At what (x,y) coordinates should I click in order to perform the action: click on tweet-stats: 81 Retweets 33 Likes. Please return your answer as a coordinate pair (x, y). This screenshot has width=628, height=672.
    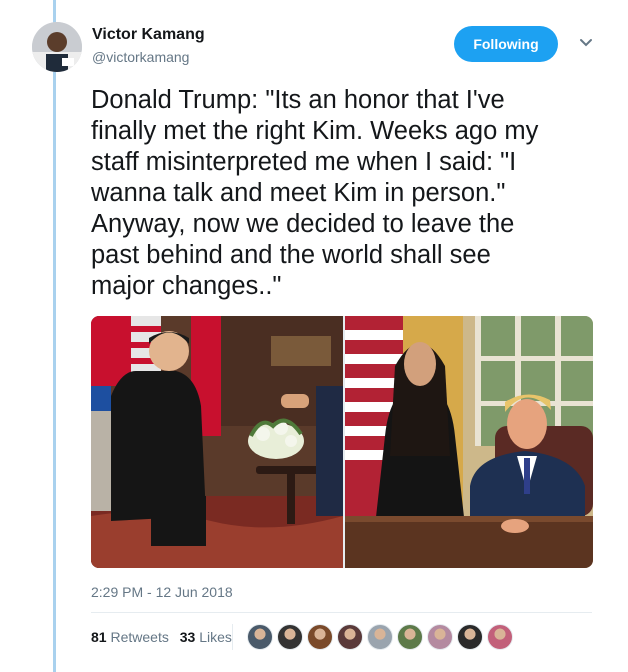
    Looking at the image, I should click on (165, 637).